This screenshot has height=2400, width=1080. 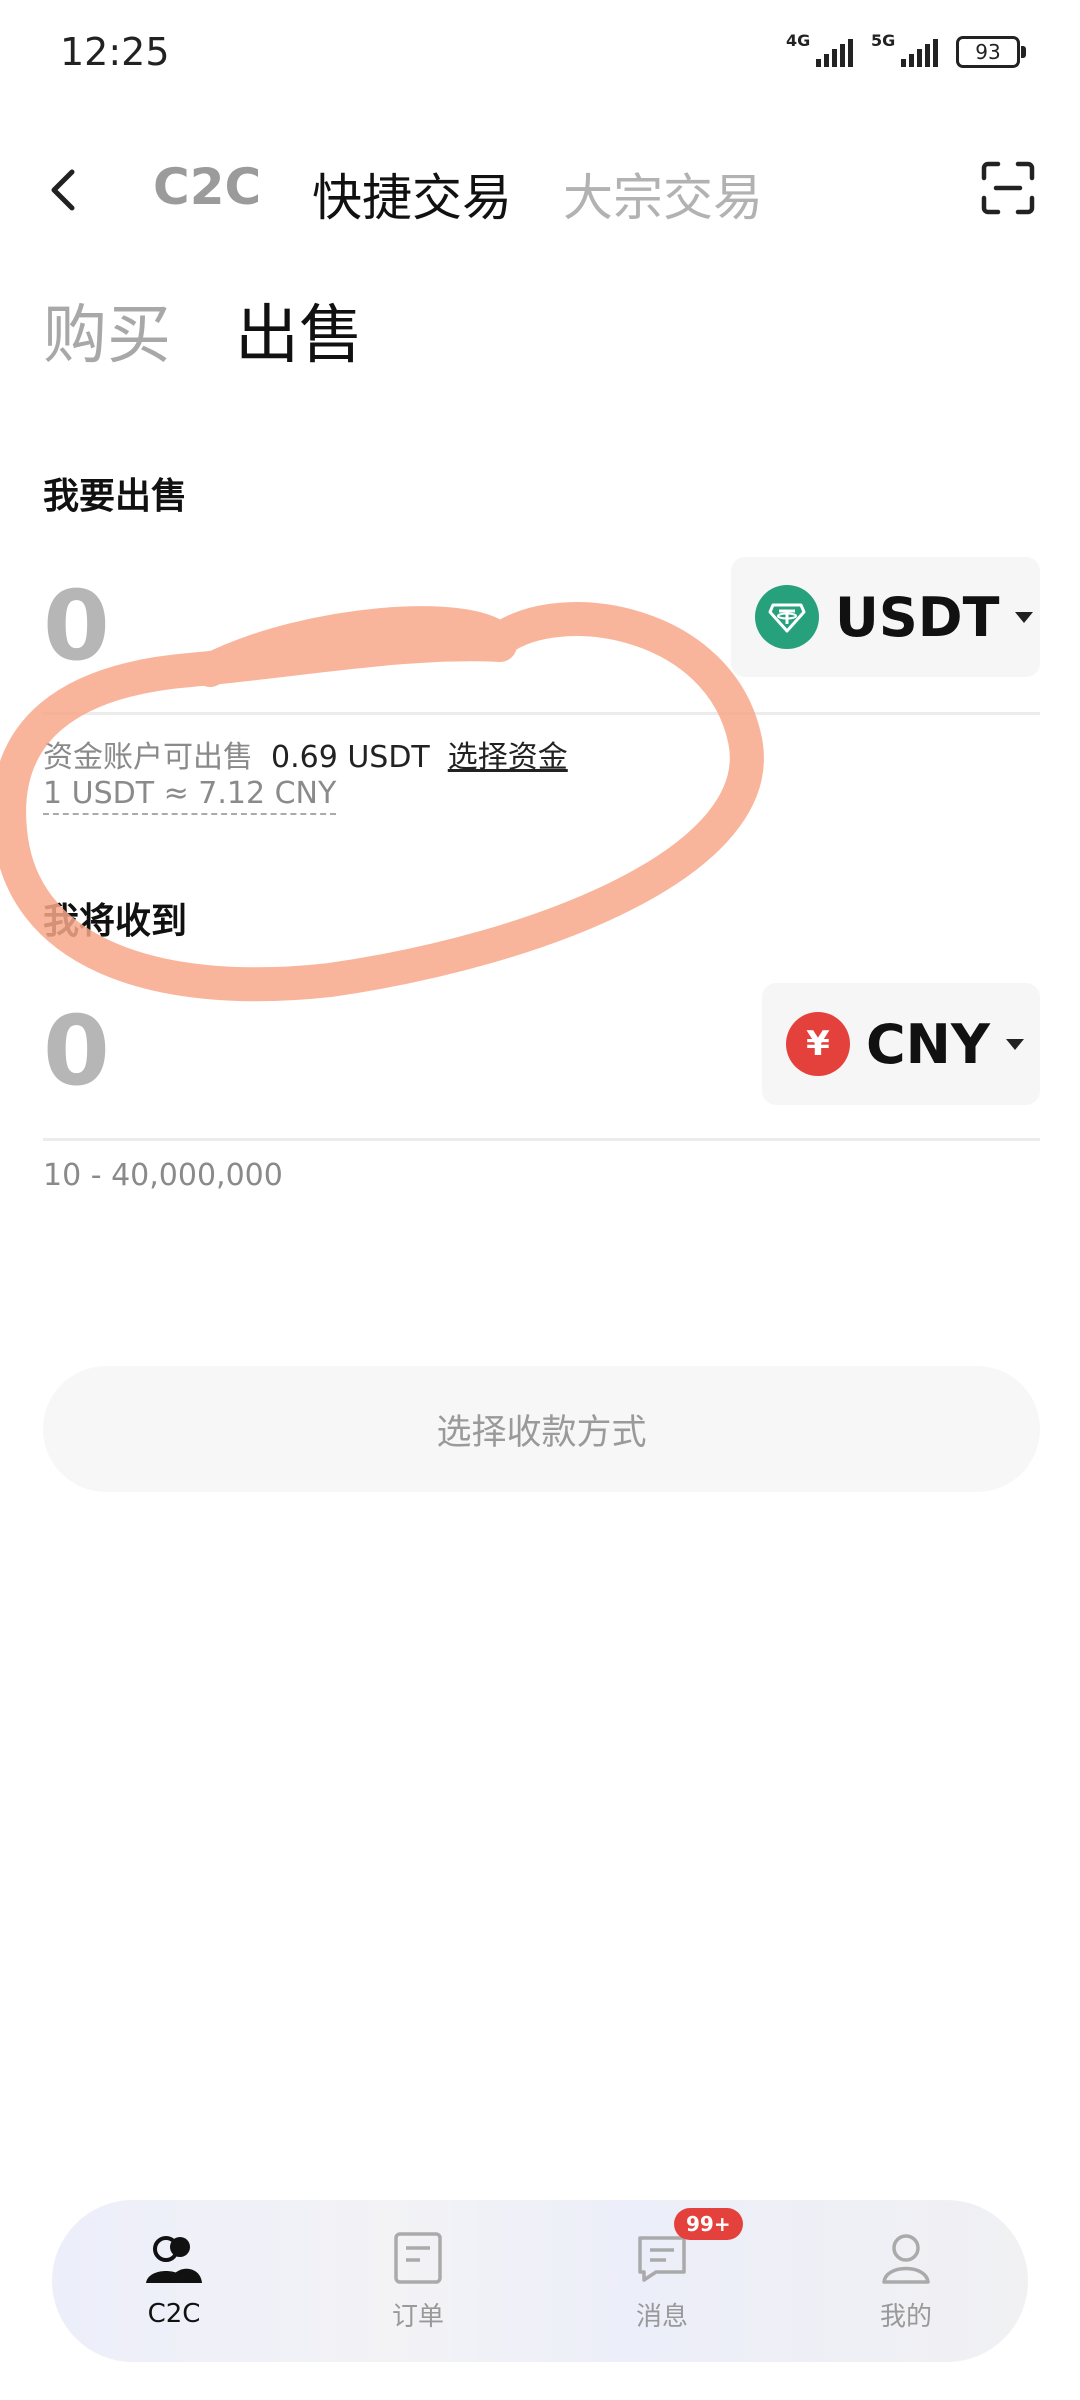 I want to click on battery-icon: 93, so click(x=991, y=52).